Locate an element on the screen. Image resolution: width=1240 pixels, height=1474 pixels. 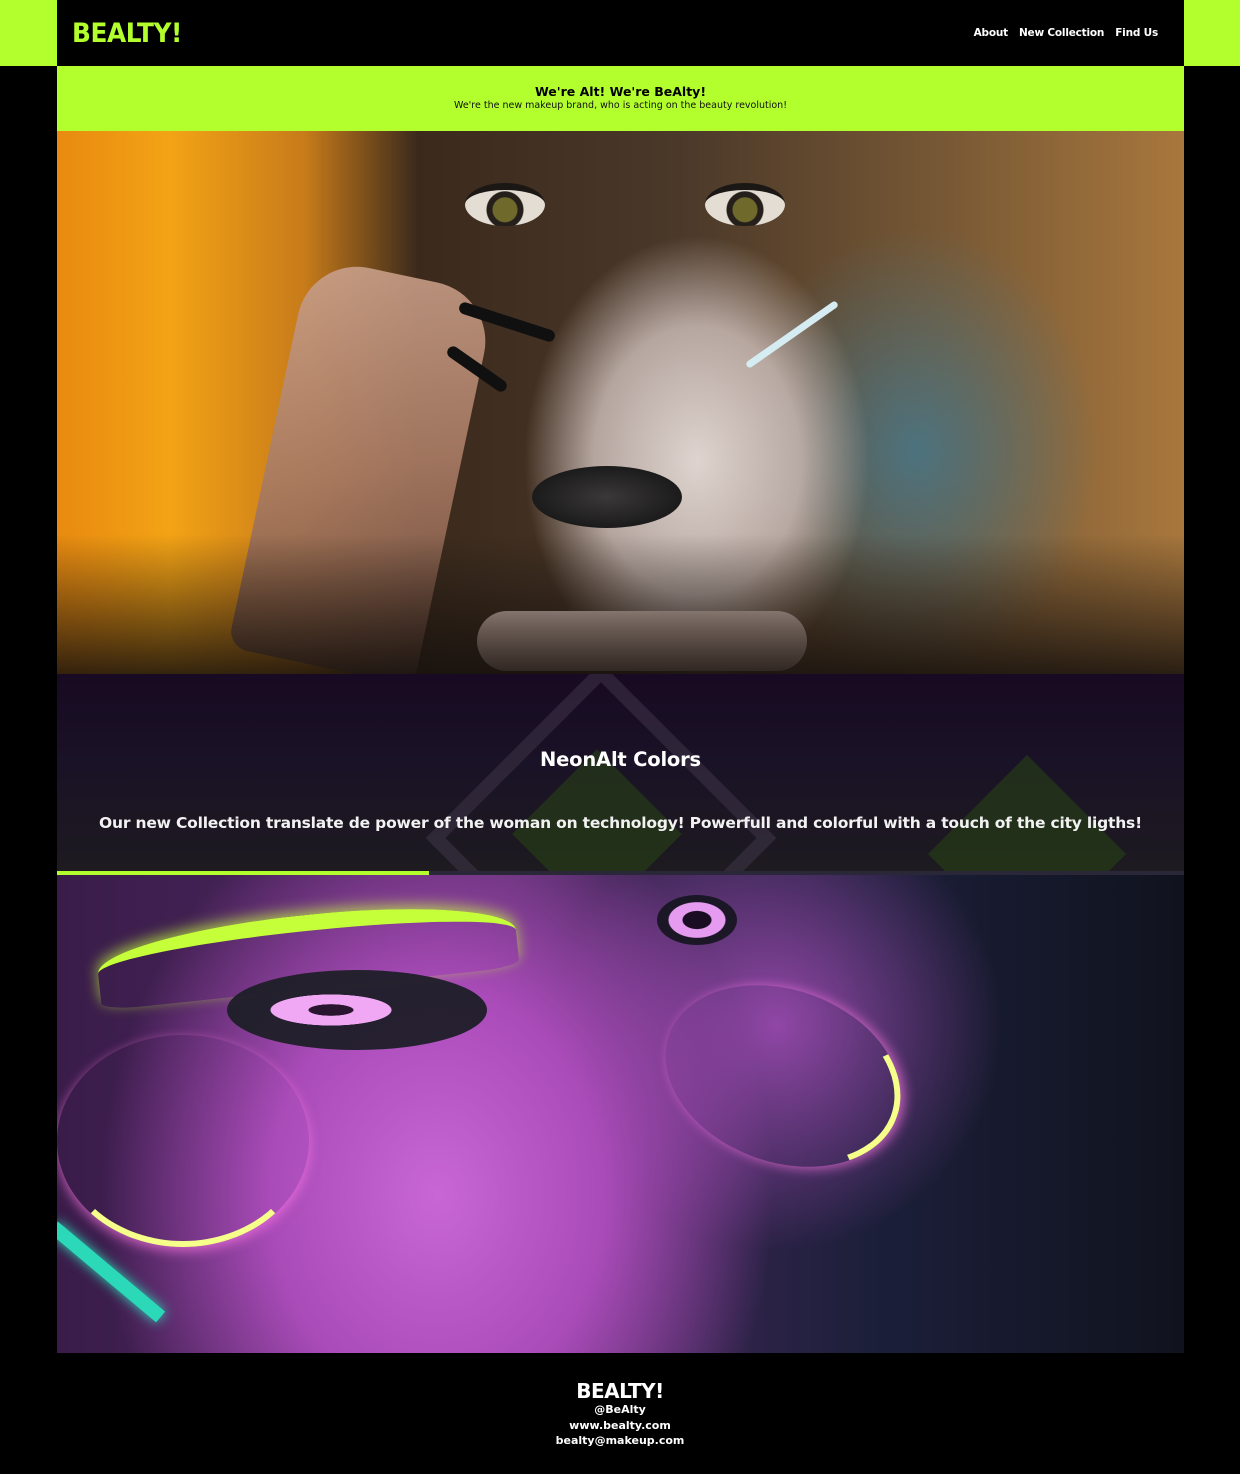
site-header: BEALTY! About New Collection Find Us is located at coordinates (620, 33).